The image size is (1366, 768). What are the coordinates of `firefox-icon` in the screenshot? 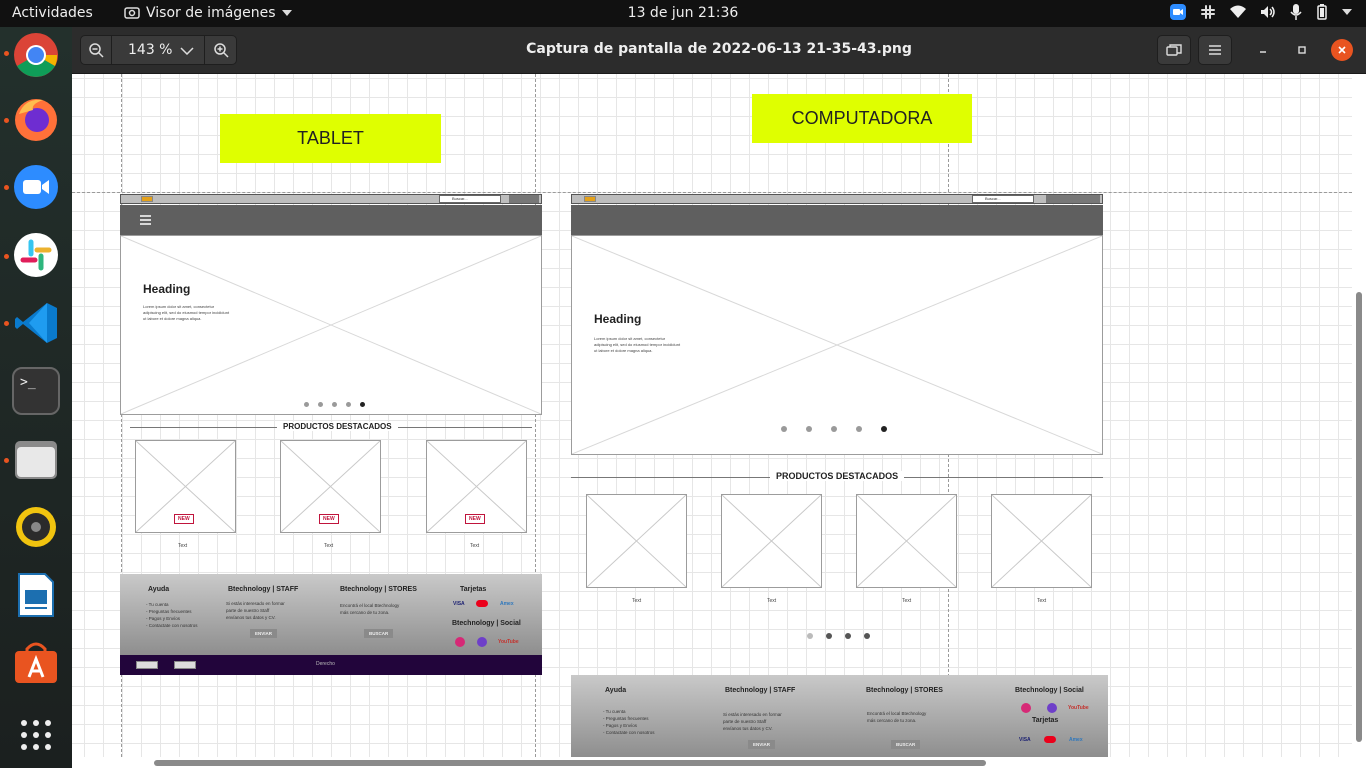 It's located at (36, 120).